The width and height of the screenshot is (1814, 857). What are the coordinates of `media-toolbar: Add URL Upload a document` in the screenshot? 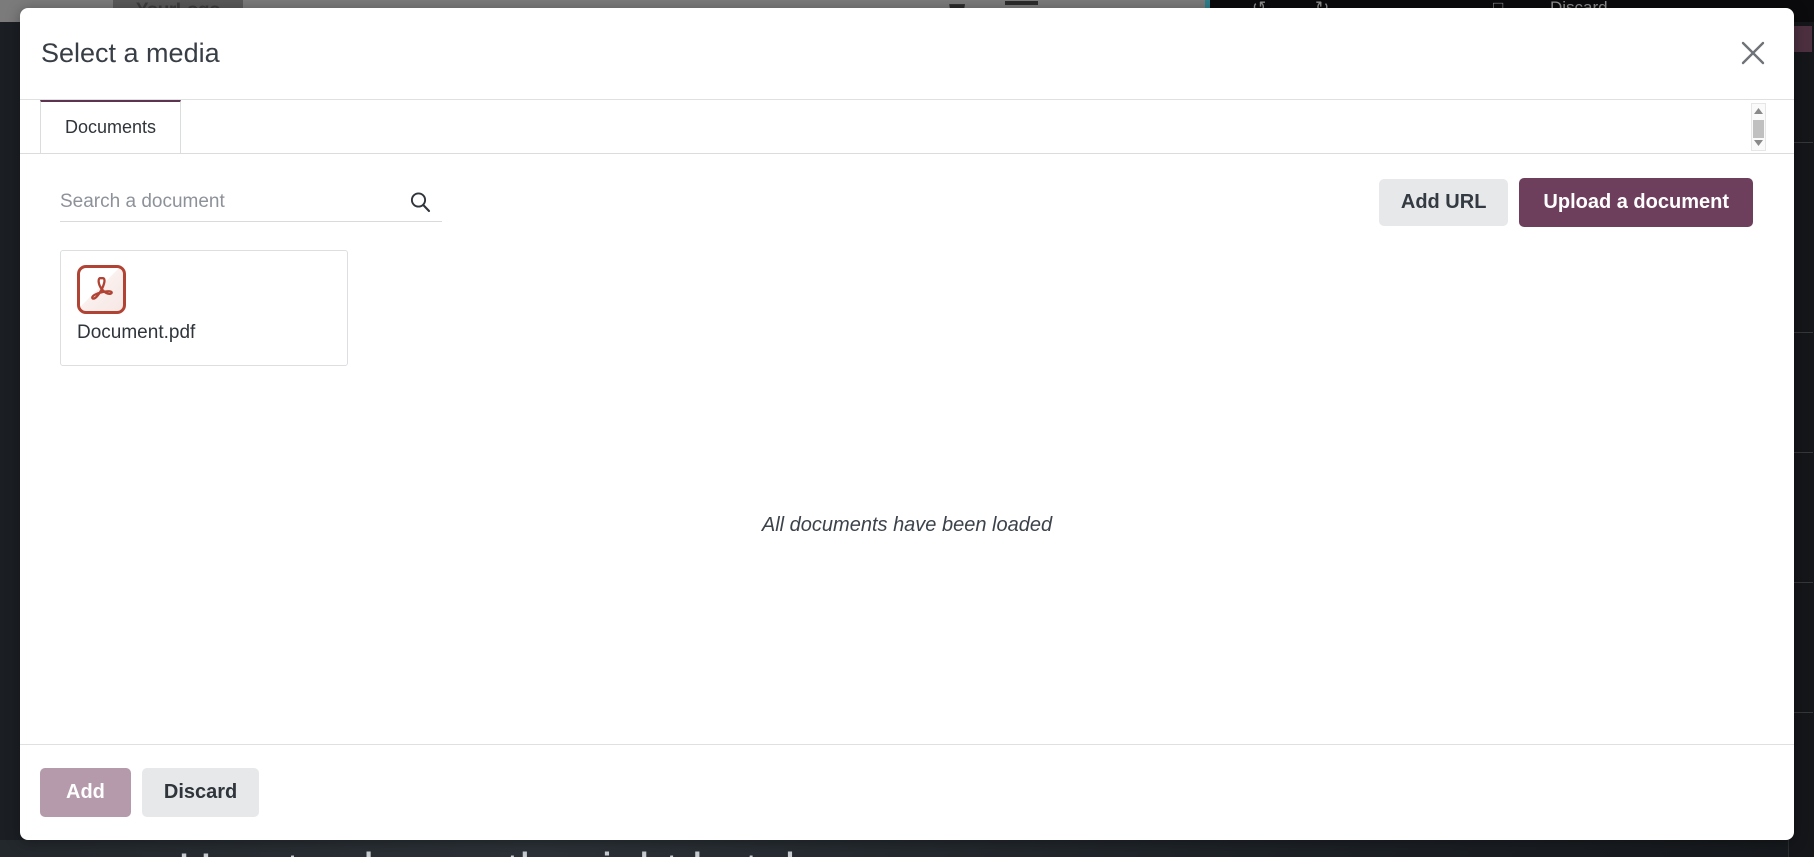 It's located at (907, 202).